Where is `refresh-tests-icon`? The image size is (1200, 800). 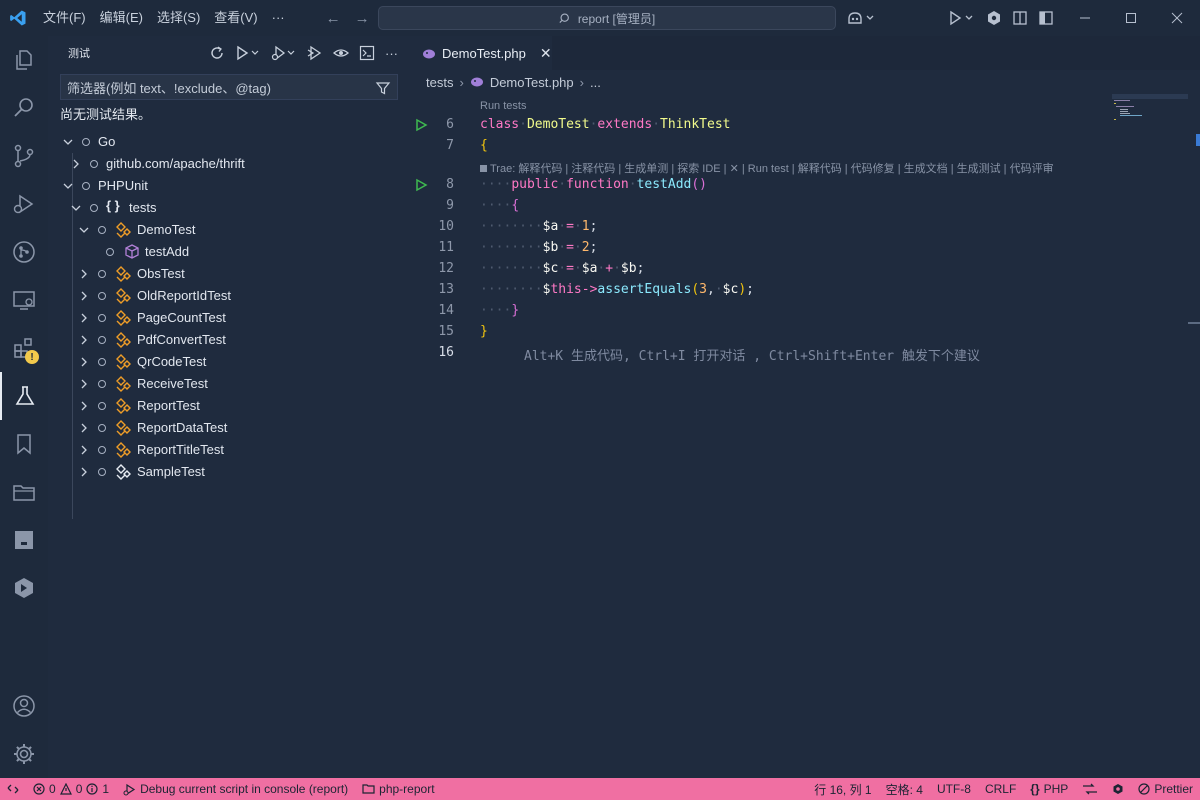
refresh-tests-icon is located at coordinates (217, 53).